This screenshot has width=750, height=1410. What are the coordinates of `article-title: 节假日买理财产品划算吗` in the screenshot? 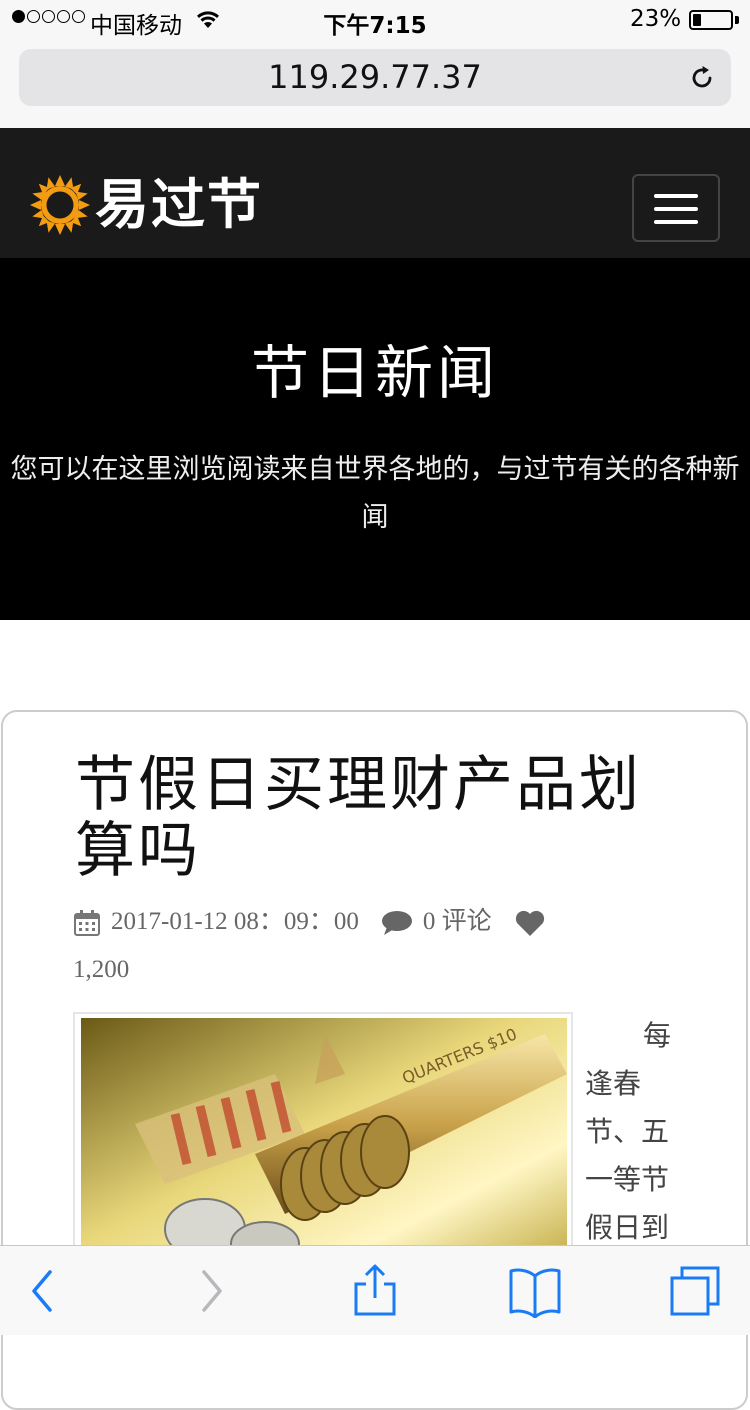 It's located at (385, 818).